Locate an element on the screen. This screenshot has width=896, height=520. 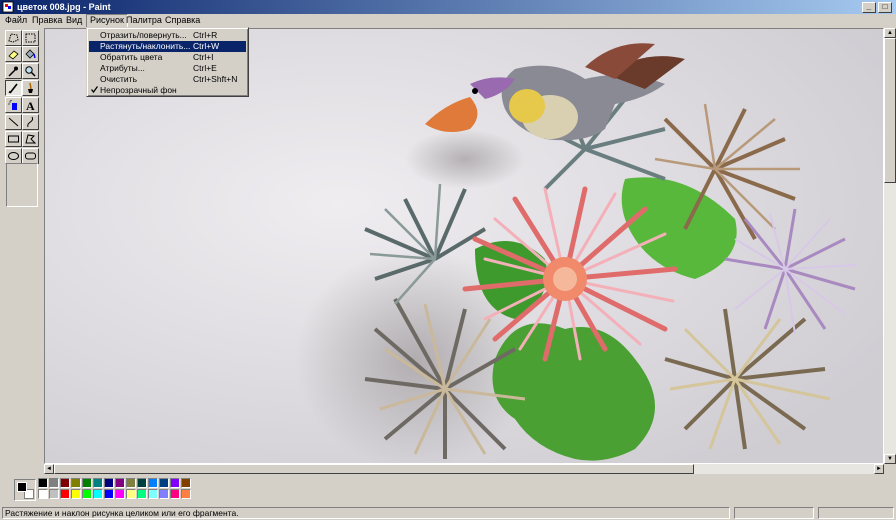
menu-colors: Палитра is located at coordinates (144, 21).